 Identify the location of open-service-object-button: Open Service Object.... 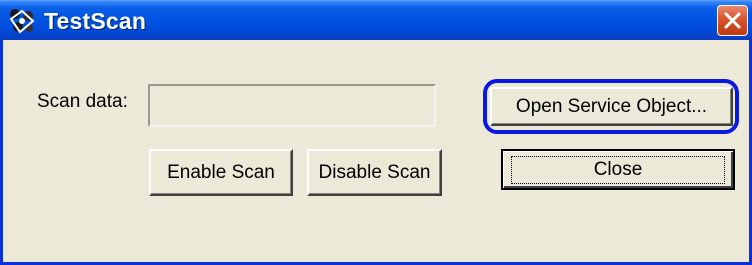
(611, 106).